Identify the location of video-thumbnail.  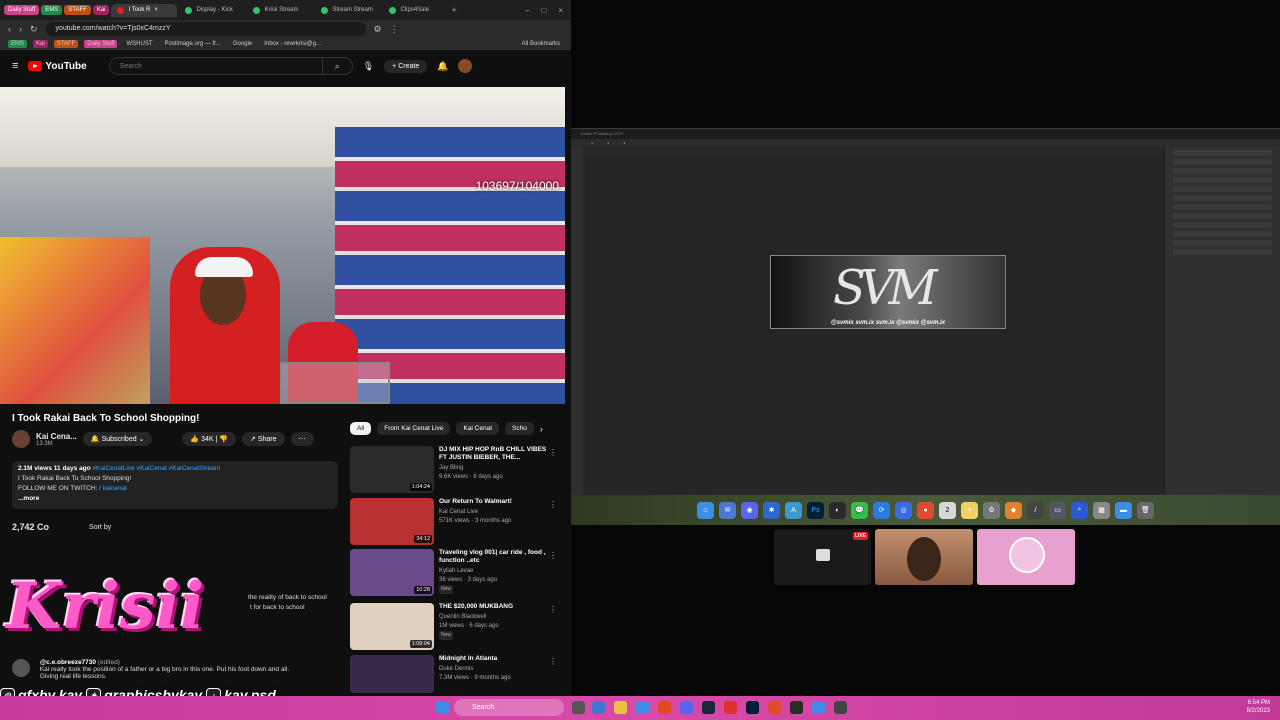
(392, 674).